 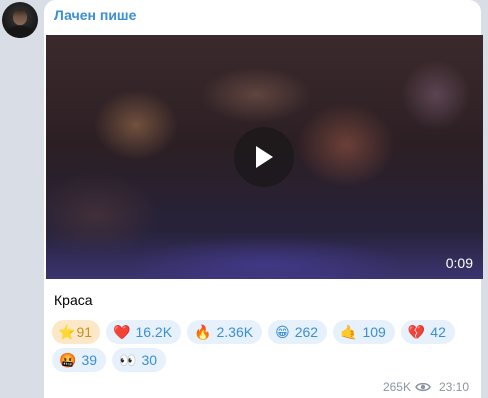 I want to click on grin-icon: 😁, so click(x=282, y=332).